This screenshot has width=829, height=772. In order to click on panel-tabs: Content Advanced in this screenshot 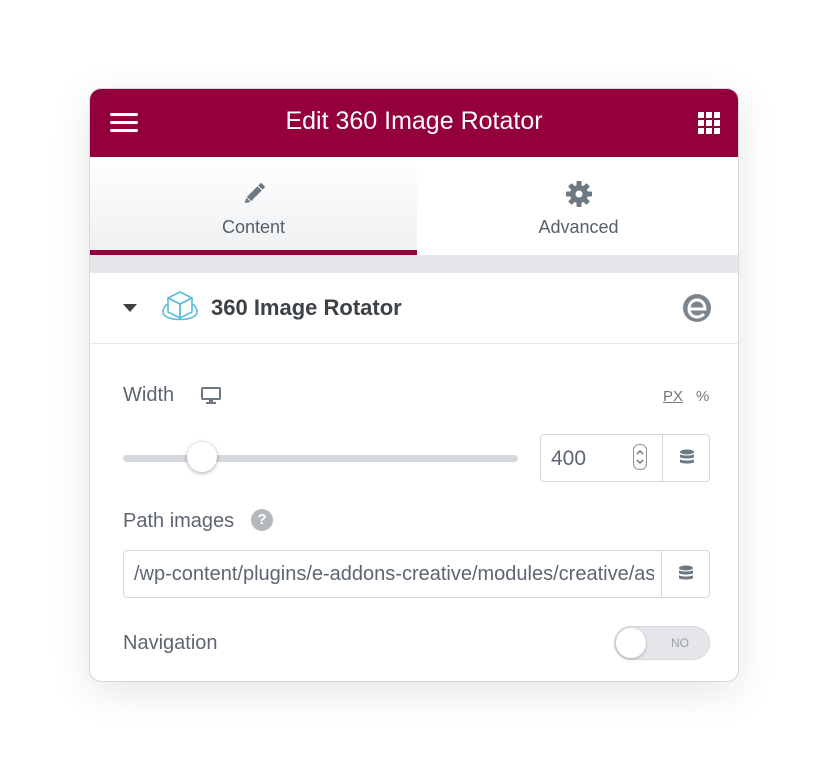, I will do `click(414, 206)`.